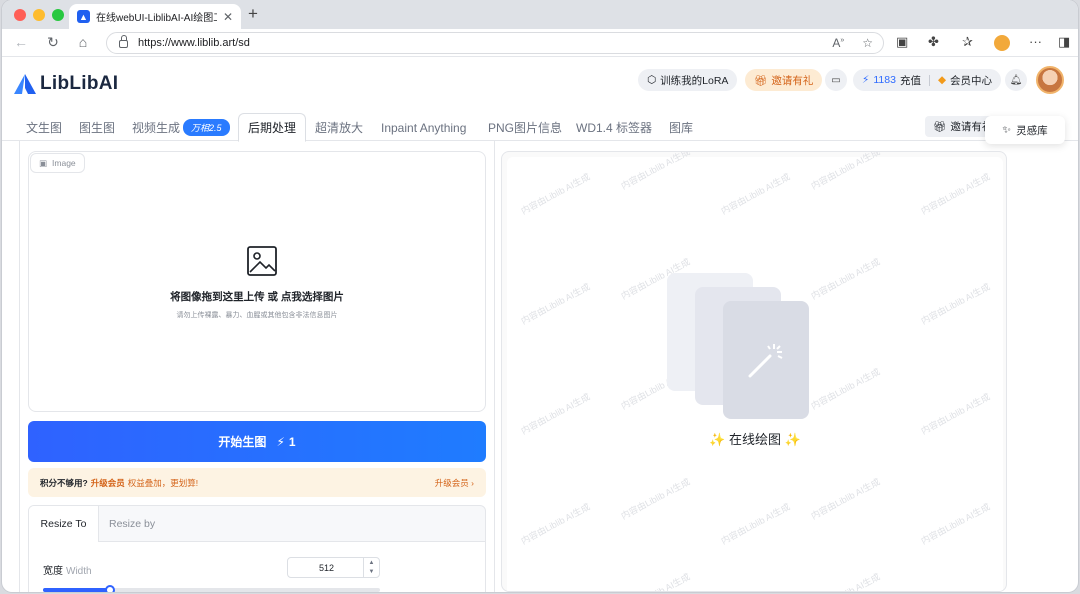  Describe the element at coordinates (454, 483) in the screenshot. I see `upgrade-link: 升级会员 ›` at that location.